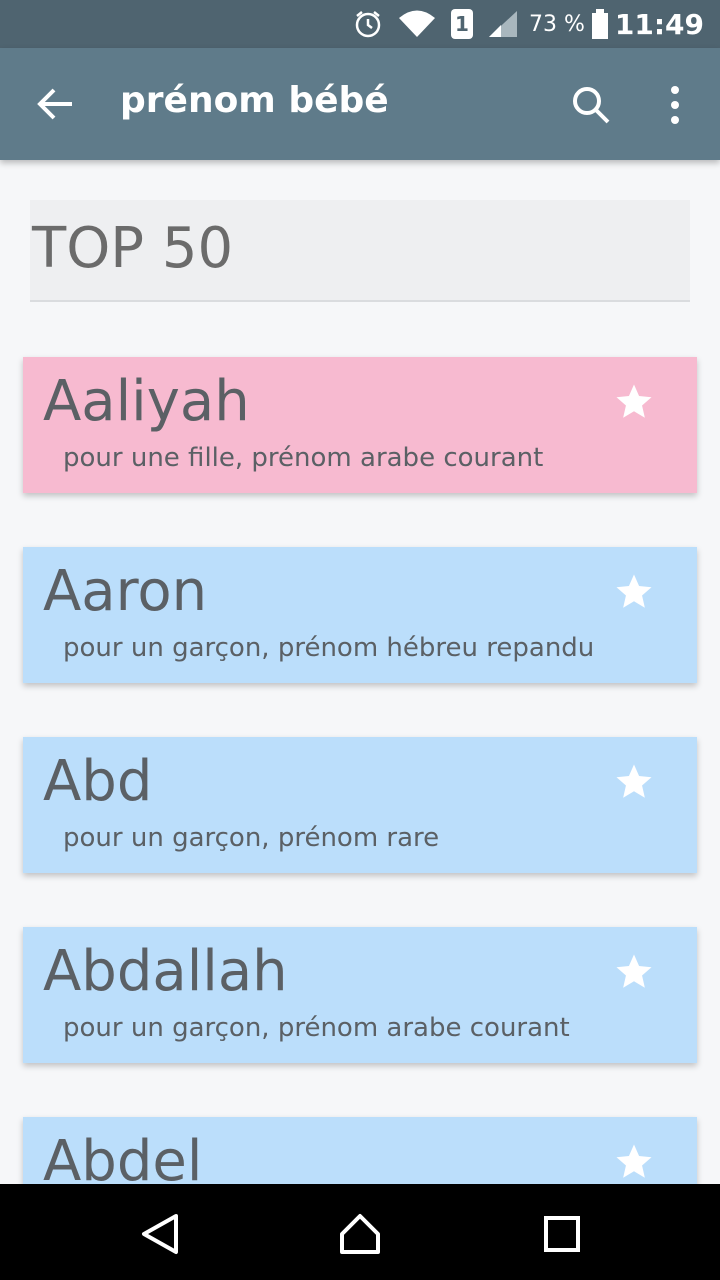 The width and height of the screenshot is (720, 1280). Describe the element at coordinates (503, 24) in the screenshot. I see `signal-icon` at that location.